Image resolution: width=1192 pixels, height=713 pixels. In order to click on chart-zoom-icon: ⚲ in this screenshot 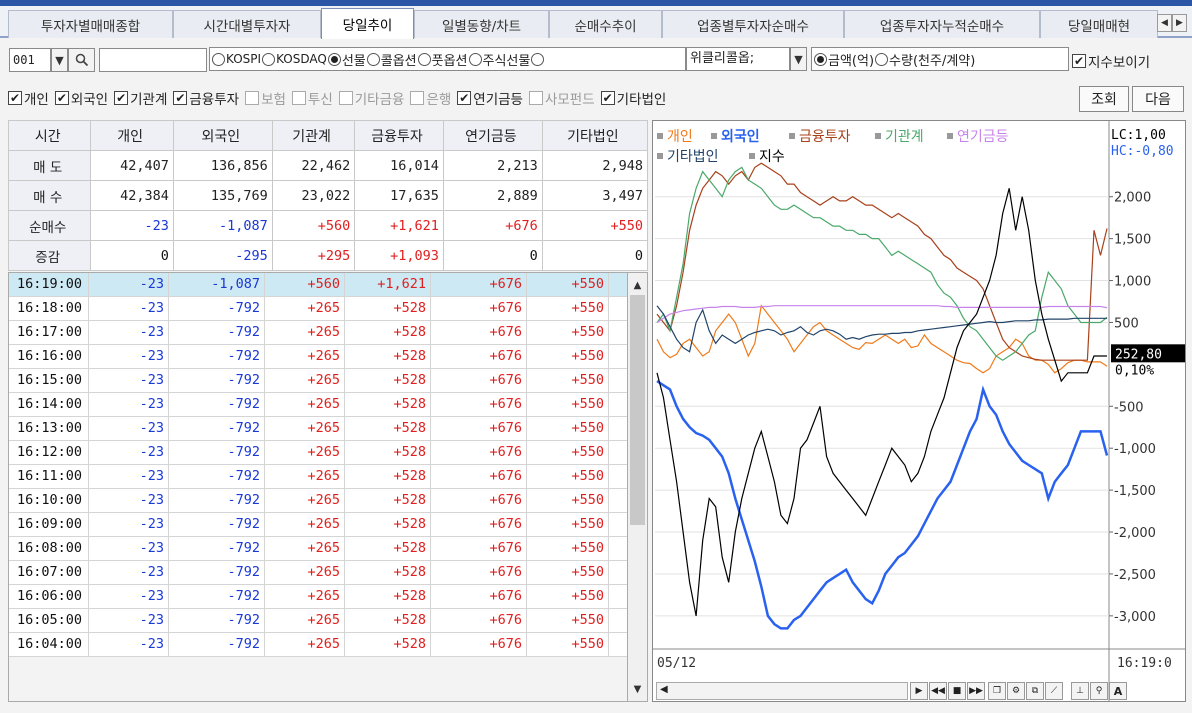, I will do `click(1099, 691)`.